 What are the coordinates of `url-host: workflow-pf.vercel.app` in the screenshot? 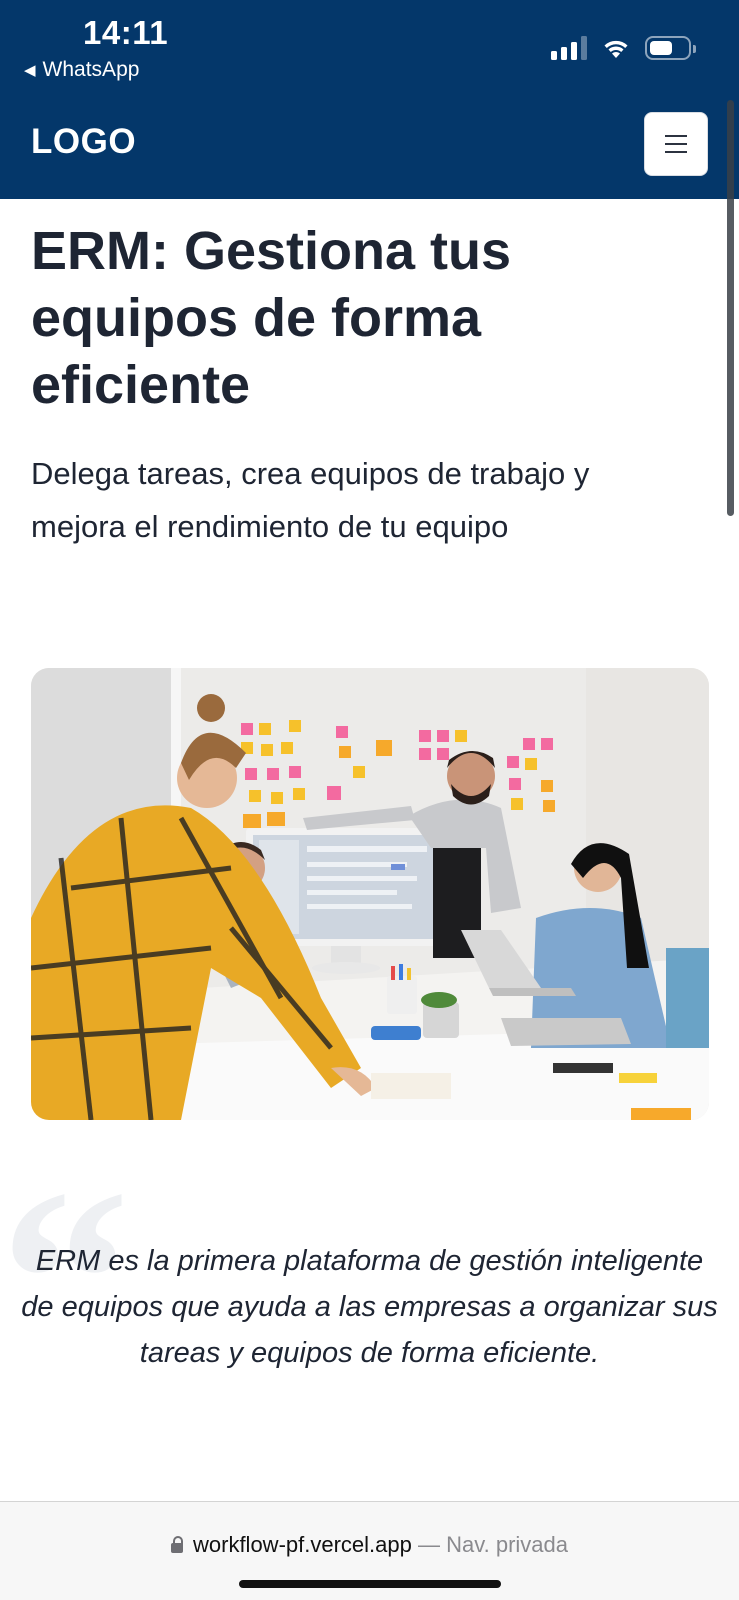 It's located at (302, 1544).